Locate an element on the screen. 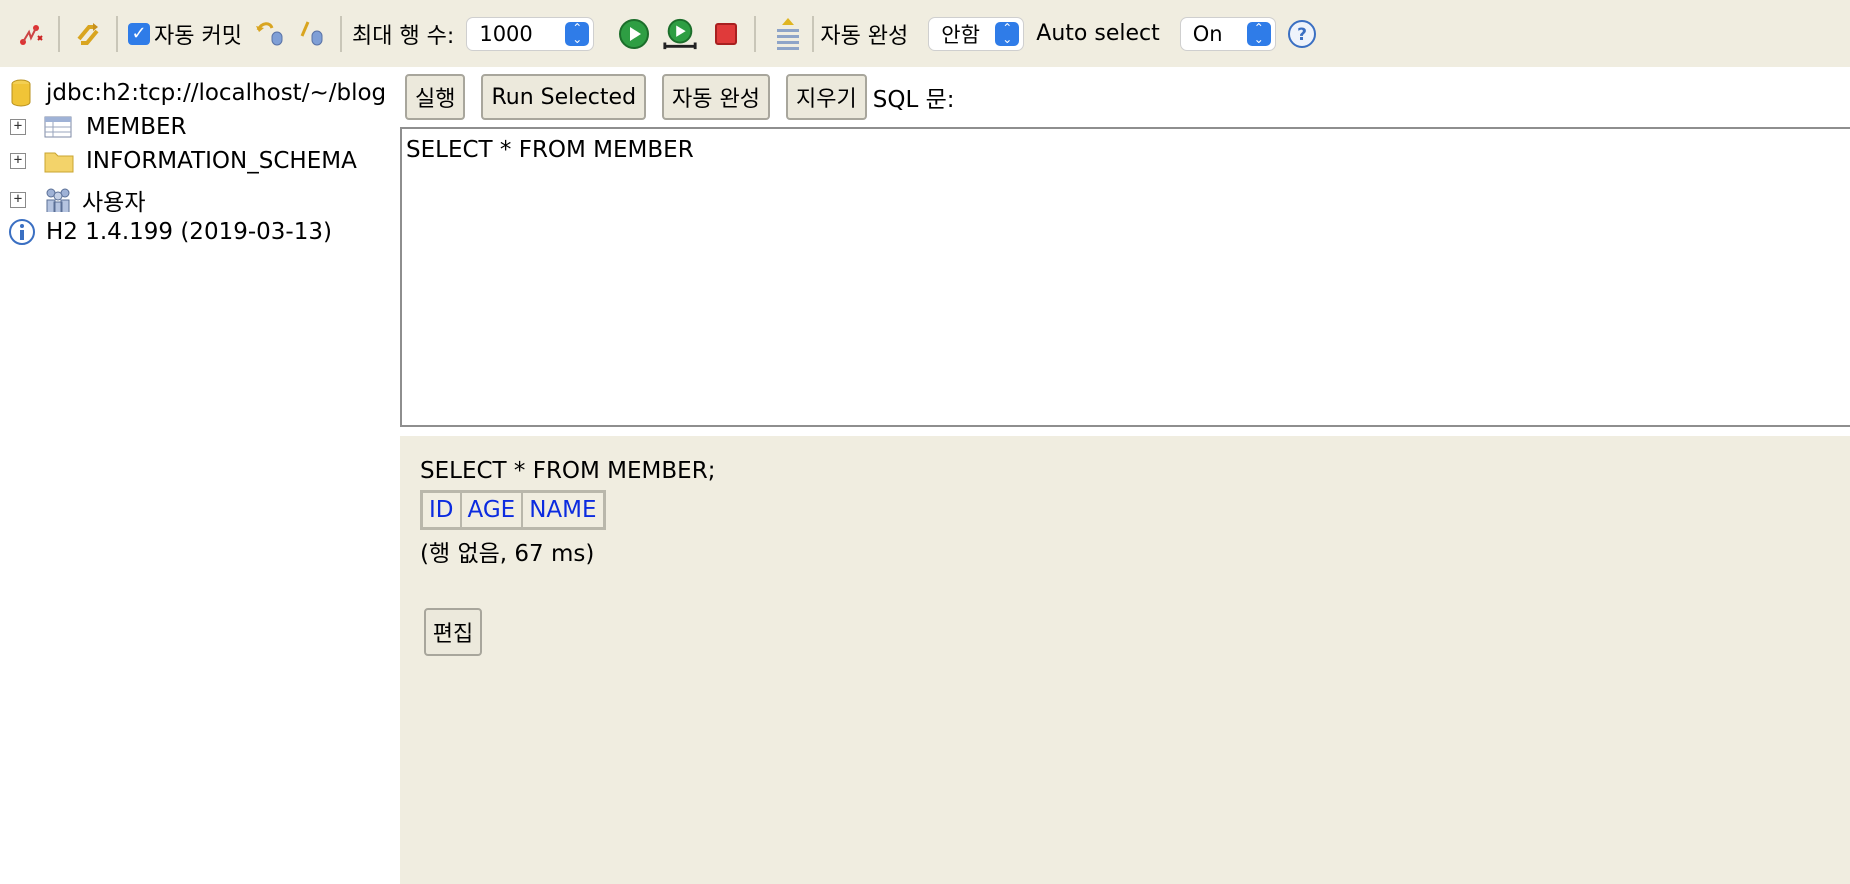 The height and width of the screenshot is (884, 1850). run-selected-button: Run Selected is located at coordinates (564, 97).